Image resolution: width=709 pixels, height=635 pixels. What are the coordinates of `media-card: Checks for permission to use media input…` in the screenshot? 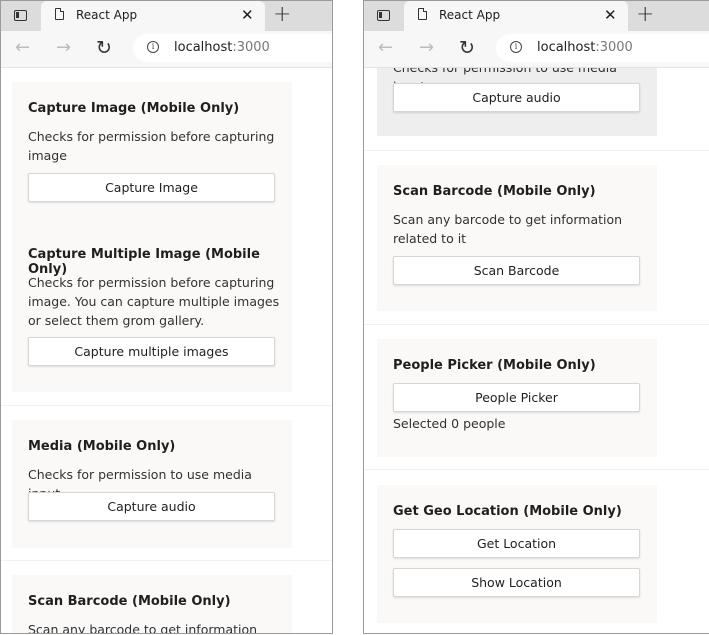 It's located at (517, 102).